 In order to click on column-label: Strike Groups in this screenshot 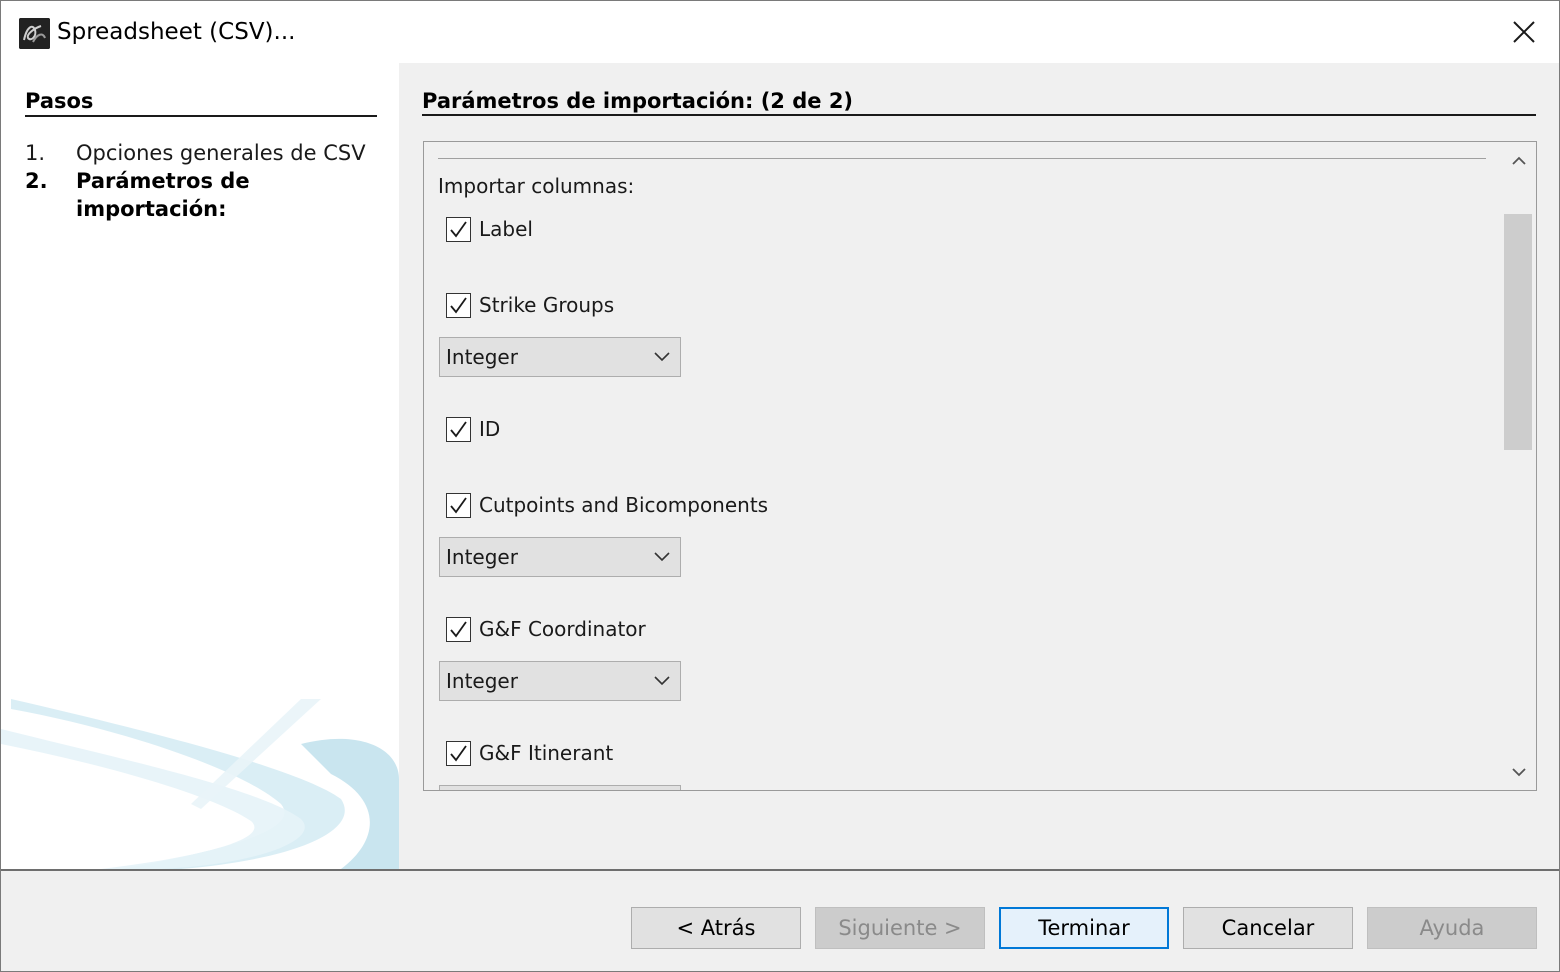, I will do `click(547, 305)`.